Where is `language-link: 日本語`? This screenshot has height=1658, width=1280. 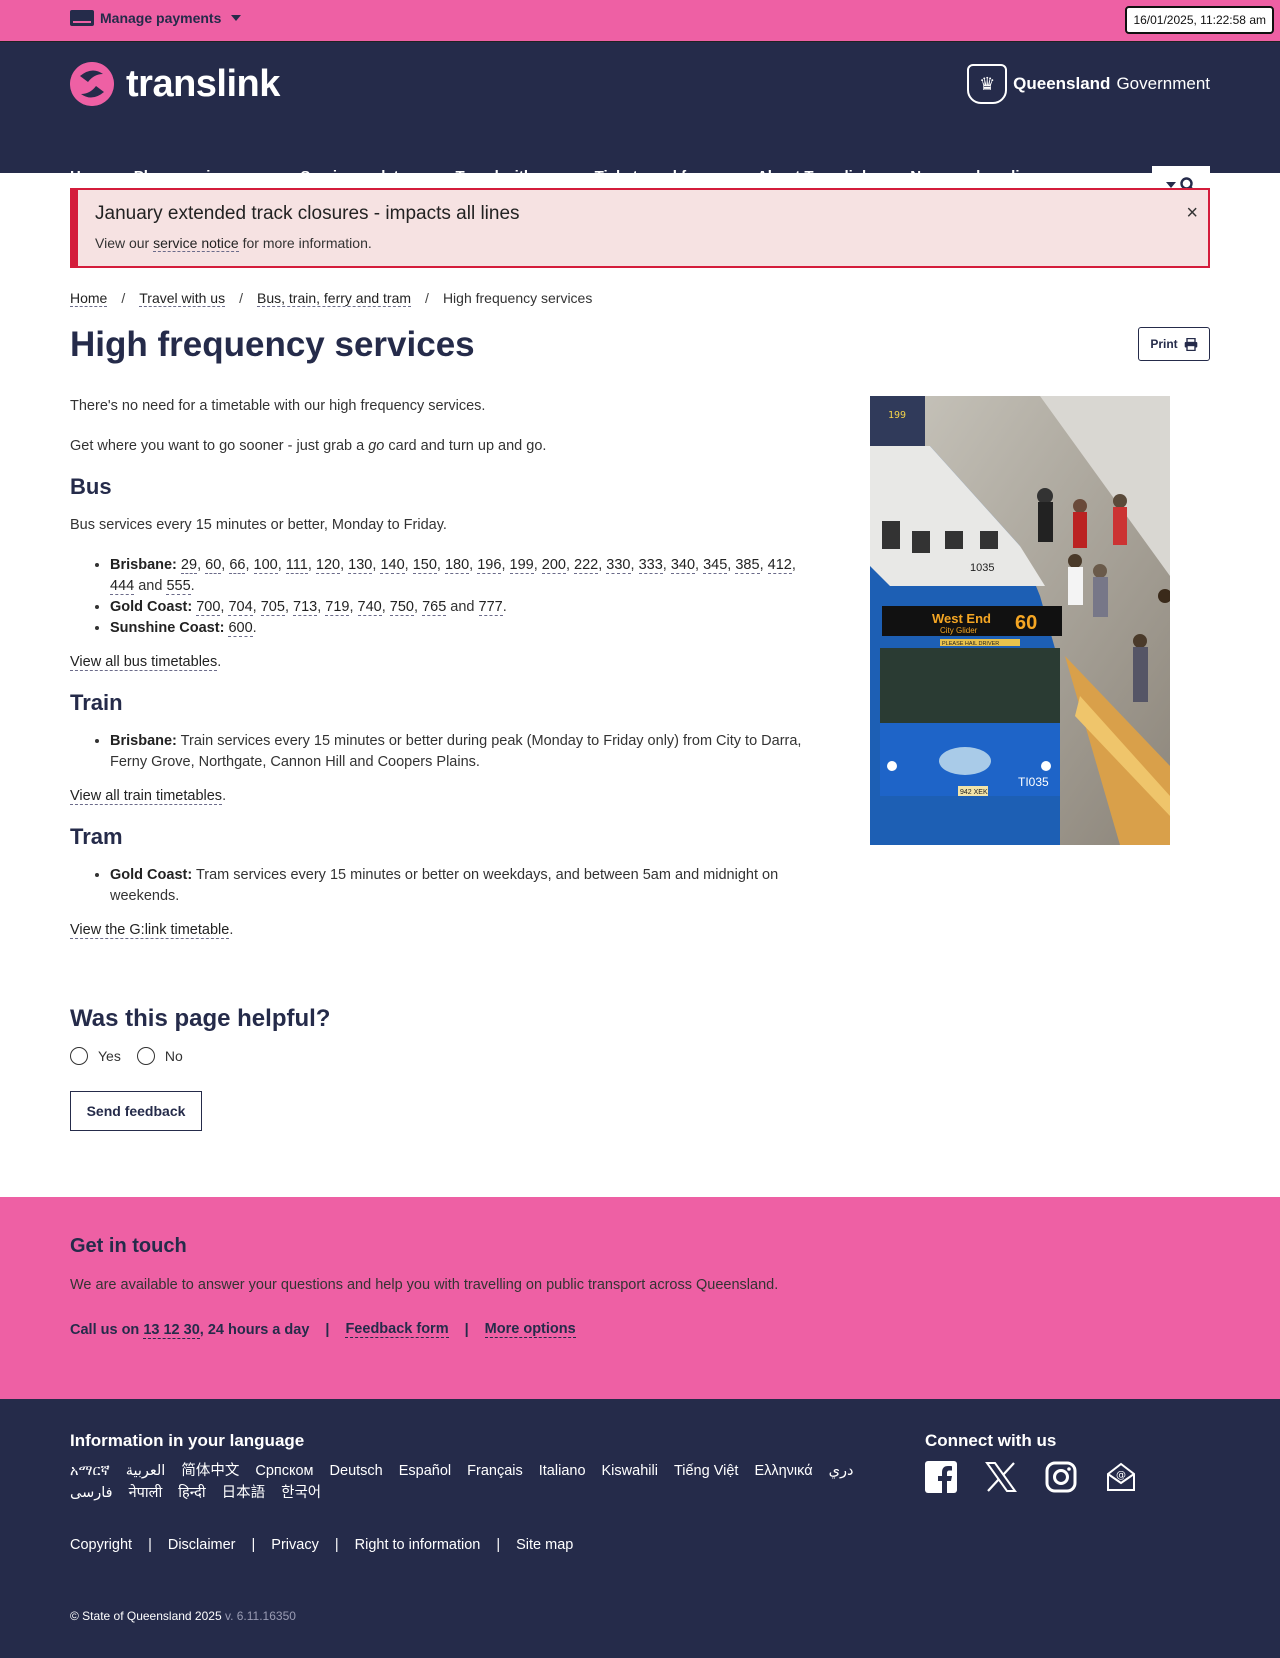 language-link: 日本語 is located at coordinates (244, 1493).